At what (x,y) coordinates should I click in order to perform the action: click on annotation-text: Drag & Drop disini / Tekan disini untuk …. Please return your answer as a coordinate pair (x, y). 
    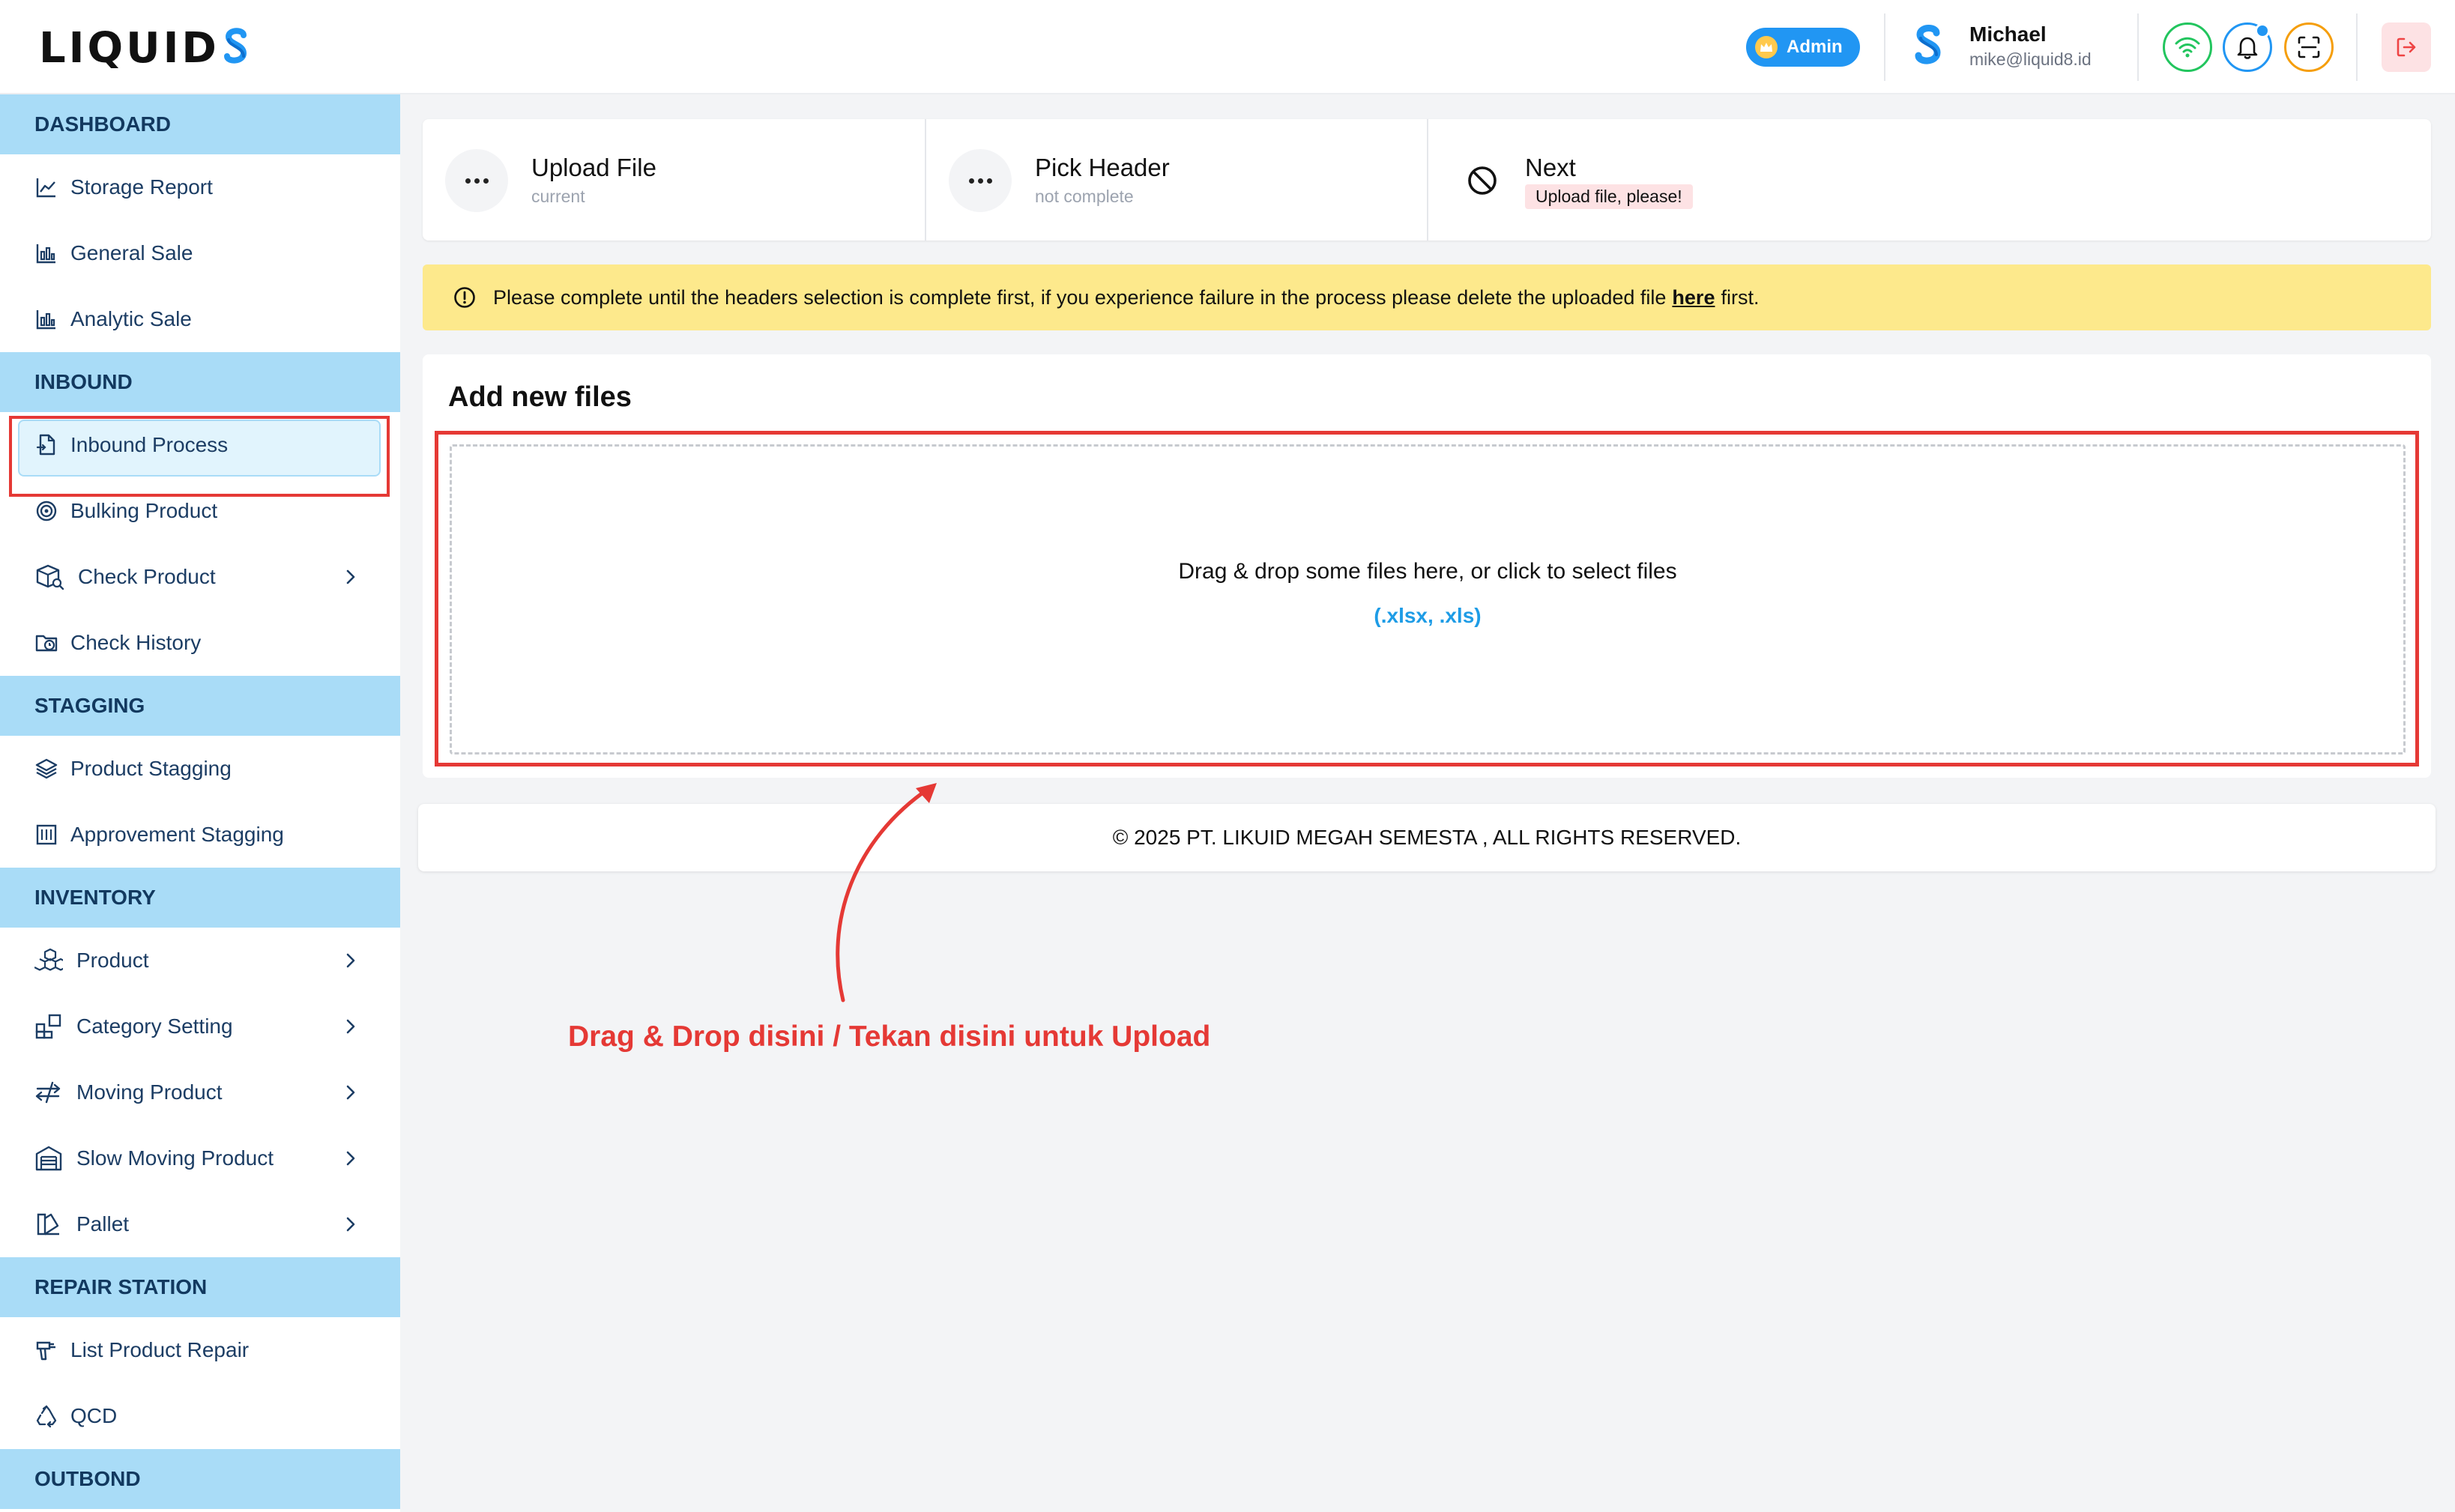
    Looking at the image, I should click on (890, 1036).